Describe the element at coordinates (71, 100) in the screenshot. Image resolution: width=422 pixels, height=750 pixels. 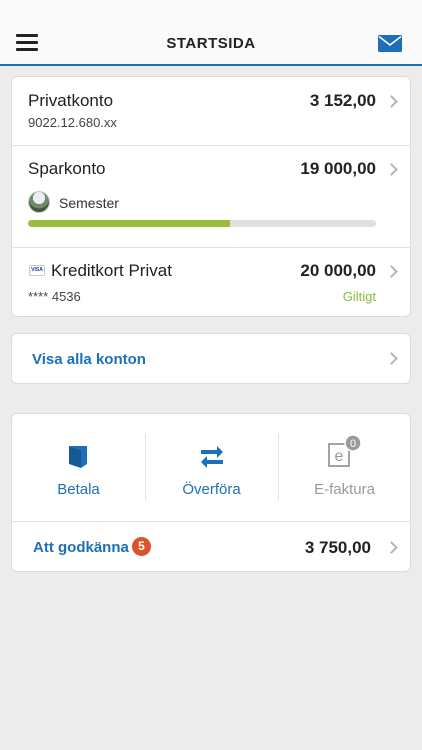
I see `account-name: Privatkonto` at that location.